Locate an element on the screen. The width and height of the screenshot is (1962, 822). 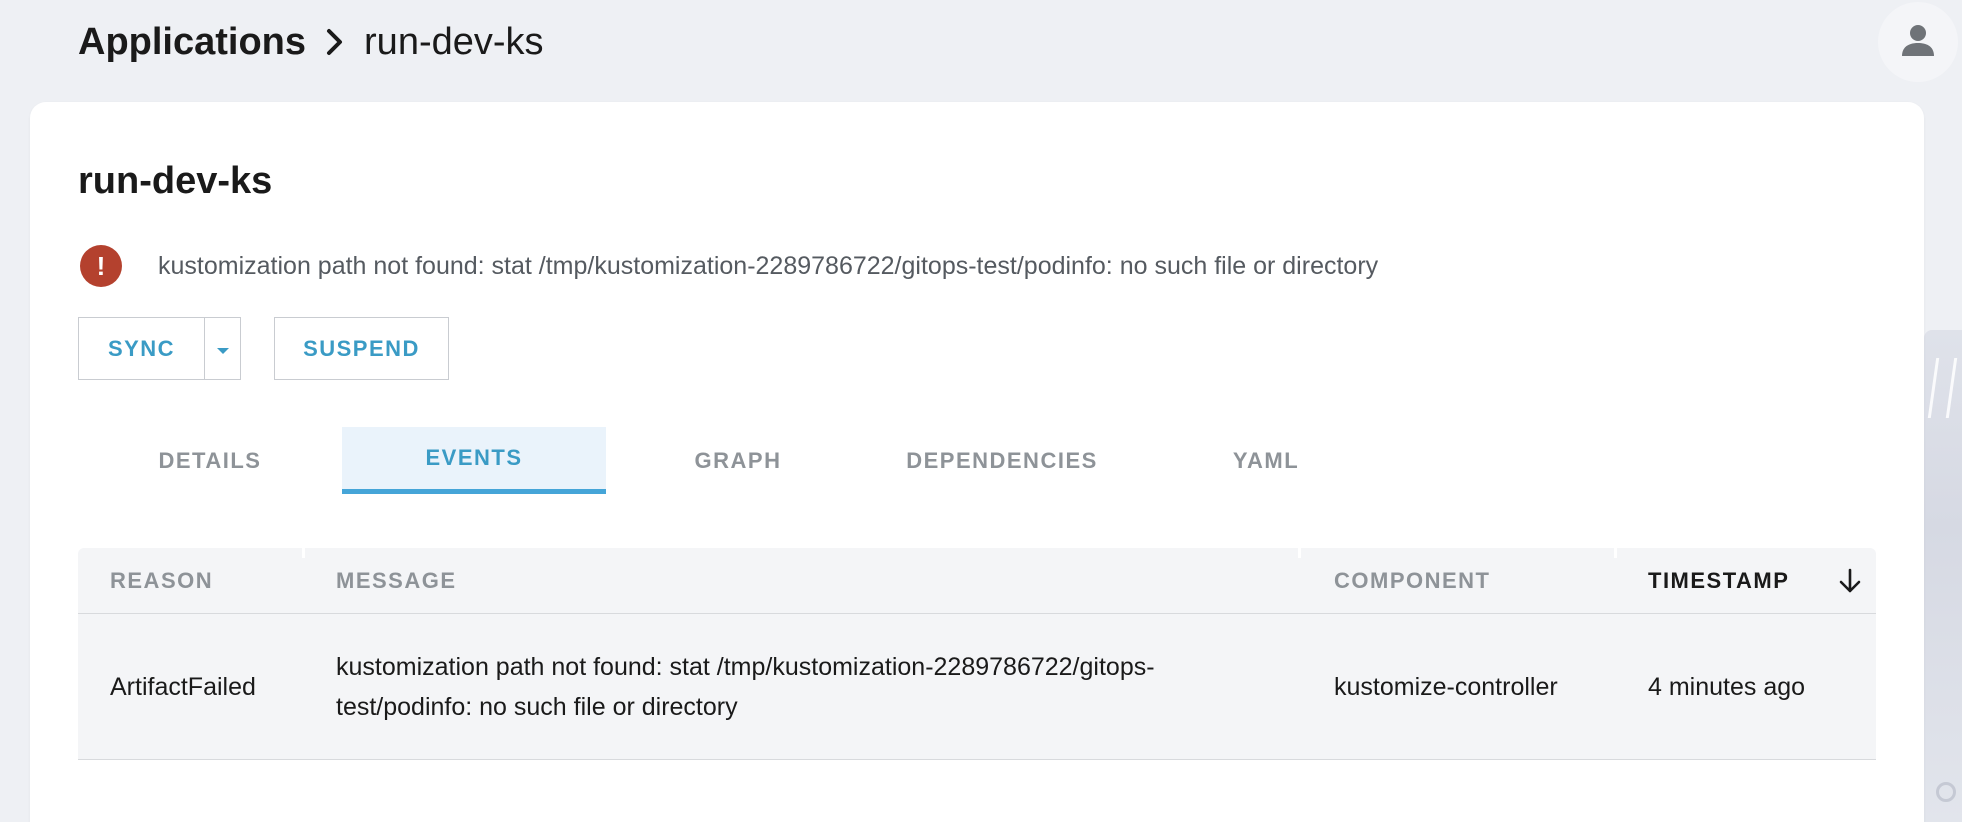
tab-events: EVENTS is located at coordinates (474, 460).